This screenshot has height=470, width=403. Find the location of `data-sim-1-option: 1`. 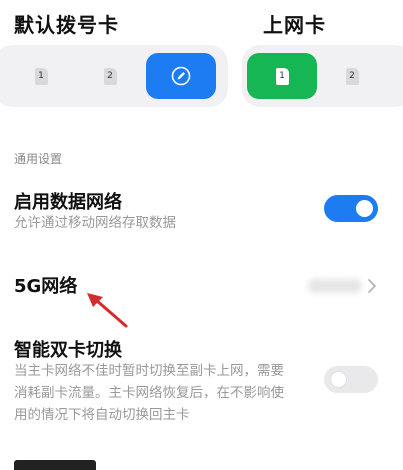

data-sim-1-option: 1 is located at coordinates (282, 76).